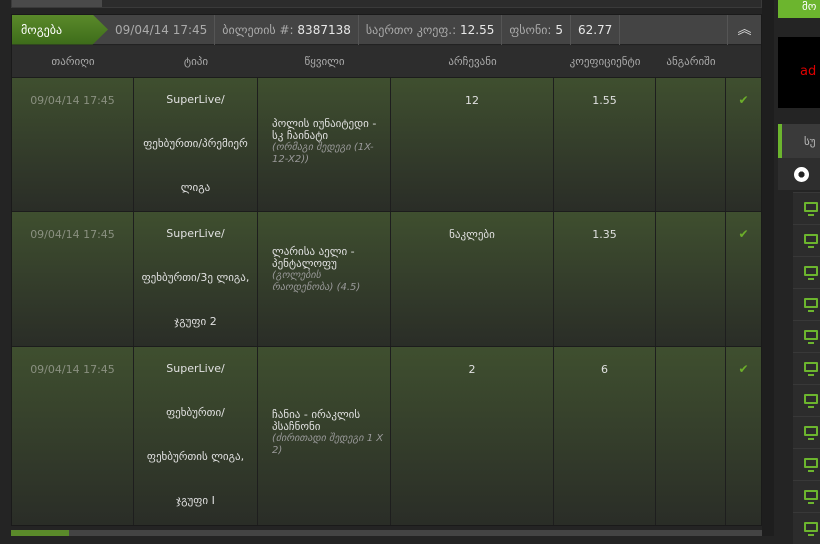 The width and height of the screenshot is (820, 544). What do you see at coordinates (472, 61) in the screenshot?
I see `col-pick: არჩევანი` at bounding box center [472, 61].